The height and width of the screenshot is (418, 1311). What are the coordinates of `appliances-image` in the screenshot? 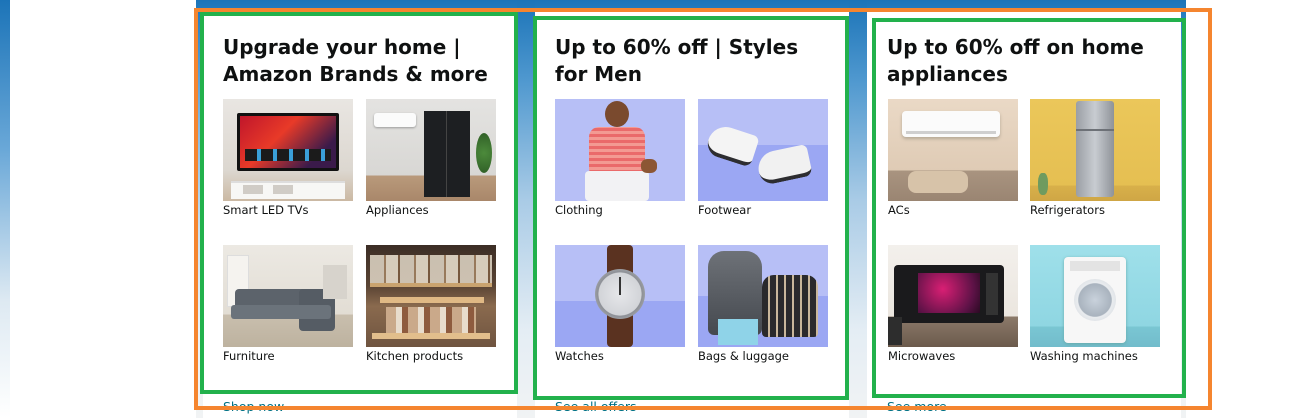 It's located at (431, 150).